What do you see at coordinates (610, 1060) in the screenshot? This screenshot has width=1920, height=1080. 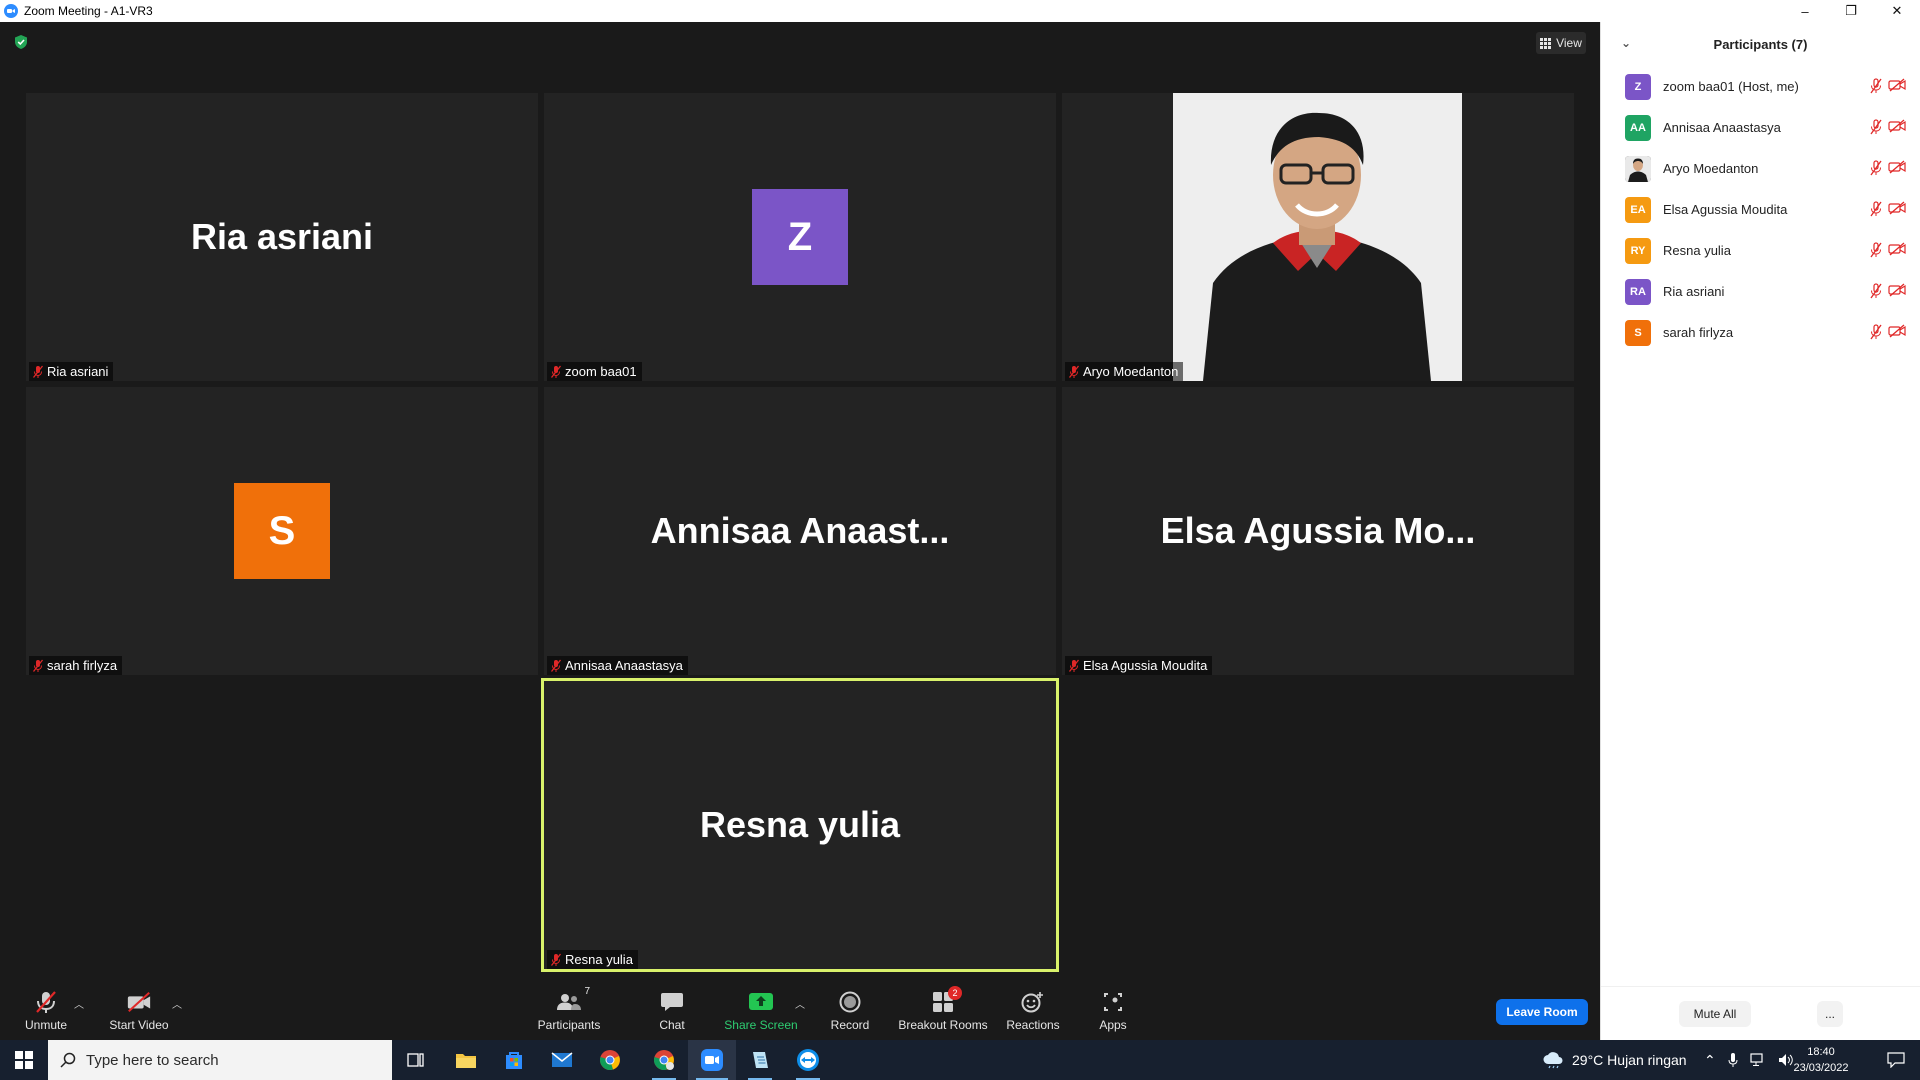 I see `taskbar-chrome` at bounding box center [610, 1060].